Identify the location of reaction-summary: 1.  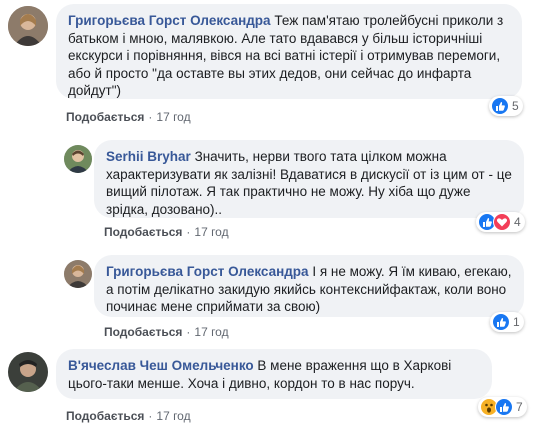
(507, 322).